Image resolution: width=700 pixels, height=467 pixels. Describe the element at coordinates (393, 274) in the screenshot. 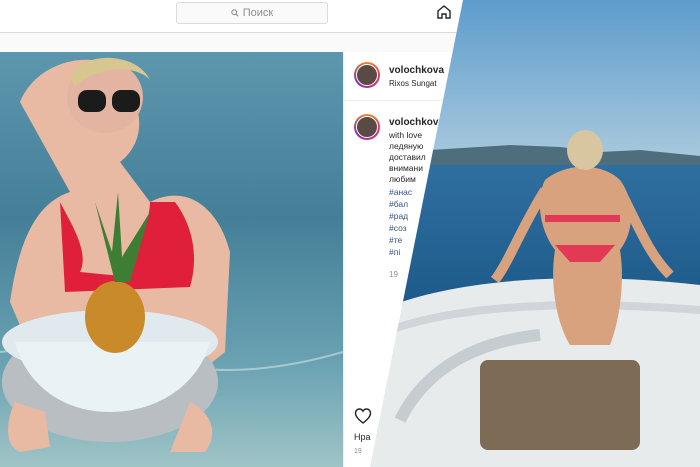

I see `comment-time: 19` at that location.